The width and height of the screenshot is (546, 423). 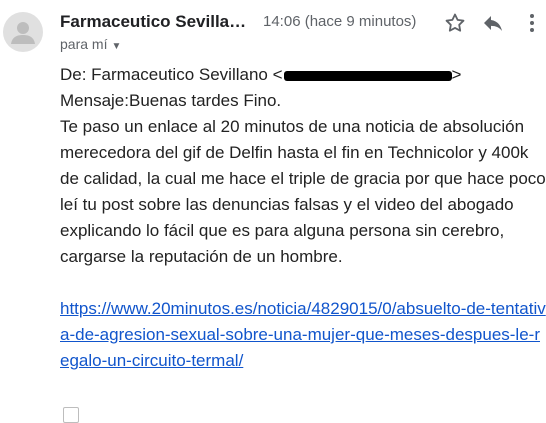 I want to click on chevron-down-icon: ▼, so click(x=116, y=46).